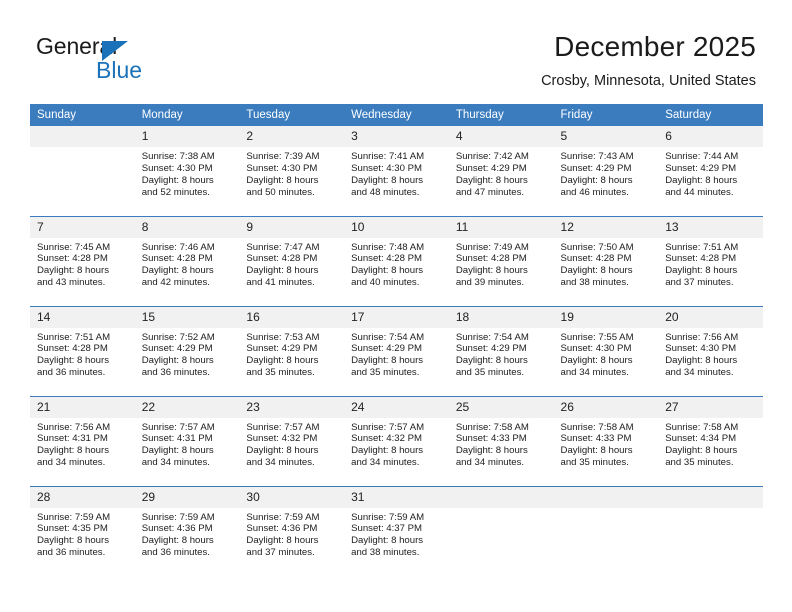  What do you see at coordinates (396, 136) in the screenshot?
I see `day-number: 3` at bounding box center [396, 136].